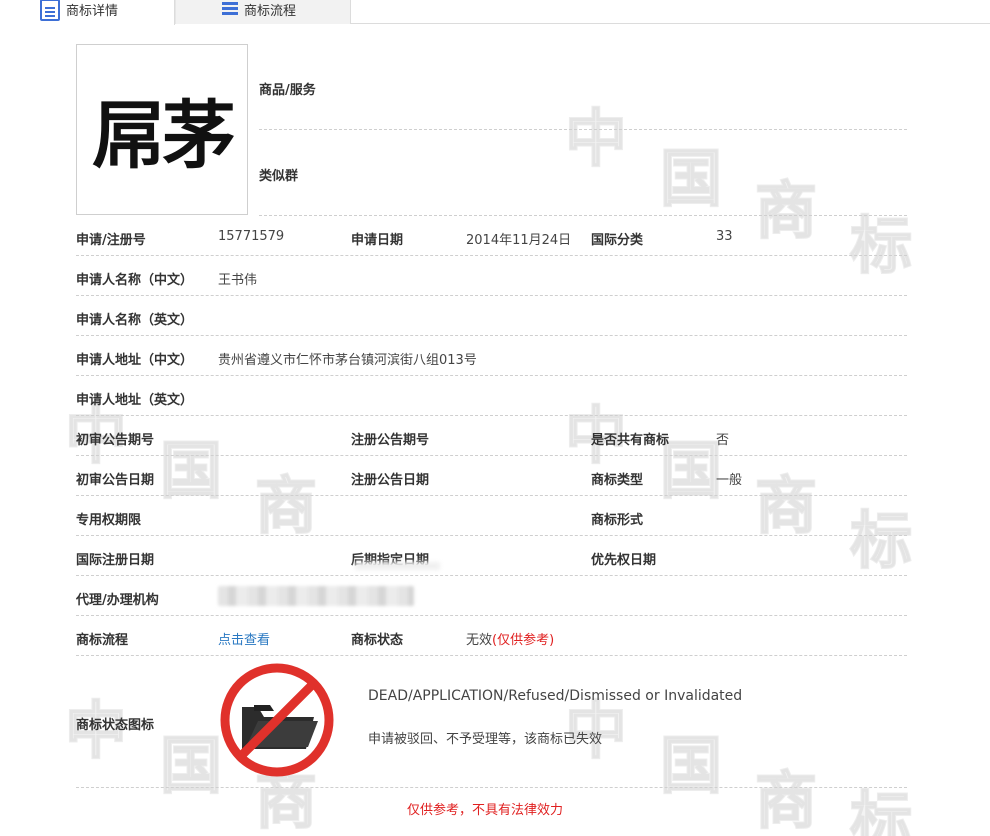  What do you see at coordinates (723, 440) in the screenshot?
I see `shared-value: 否` at bounding box center [723, 440].